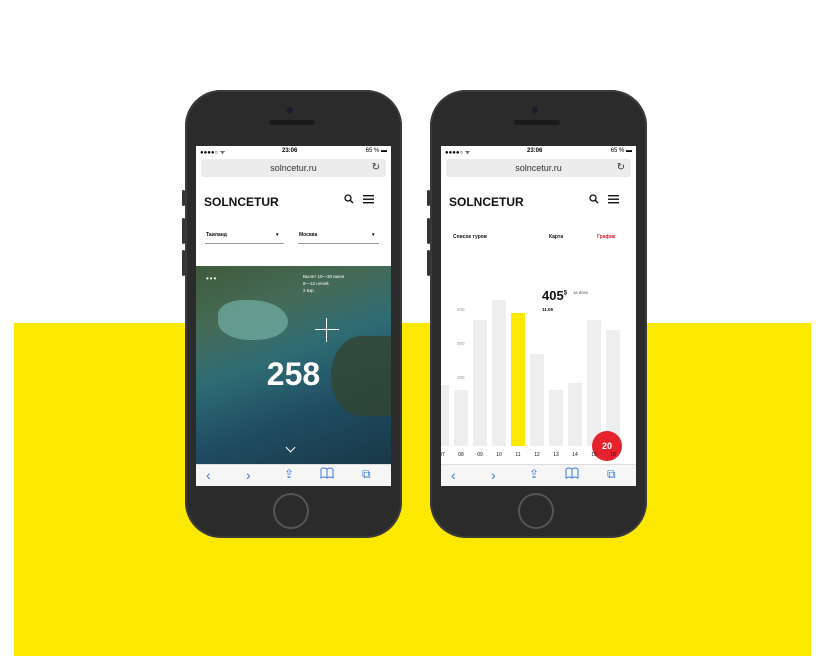  Describe the element at coordinates (470, 237) in the screenshot. I see `tab-list: Список туров` at that location.